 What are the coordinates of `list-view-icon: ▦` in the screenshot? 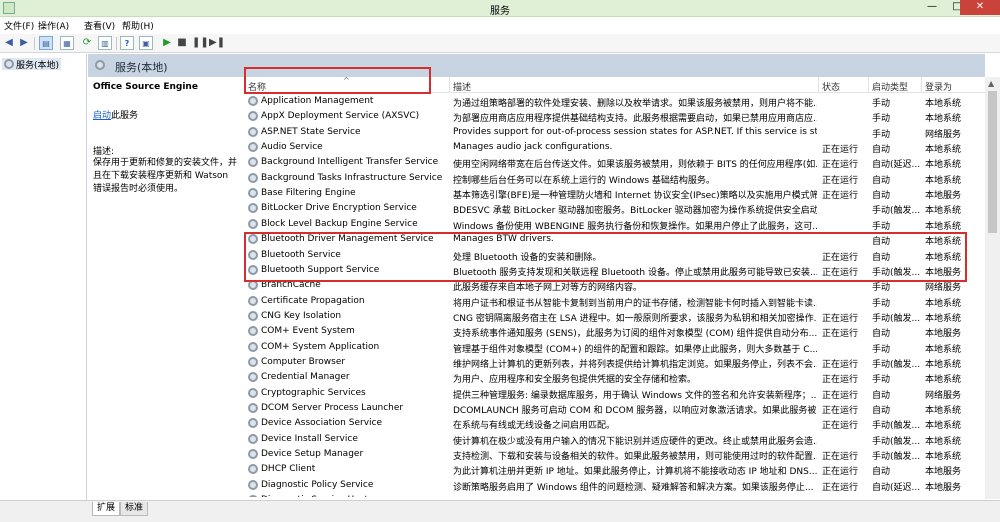 It's located at (67, 43).